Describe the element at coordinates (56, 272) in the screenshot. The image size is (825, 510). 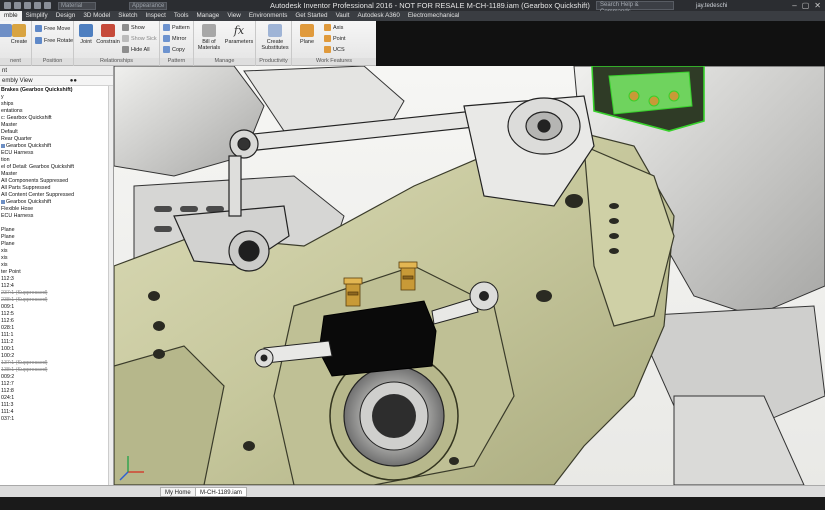
I see `browser-tree-item: ter Point` at that location.